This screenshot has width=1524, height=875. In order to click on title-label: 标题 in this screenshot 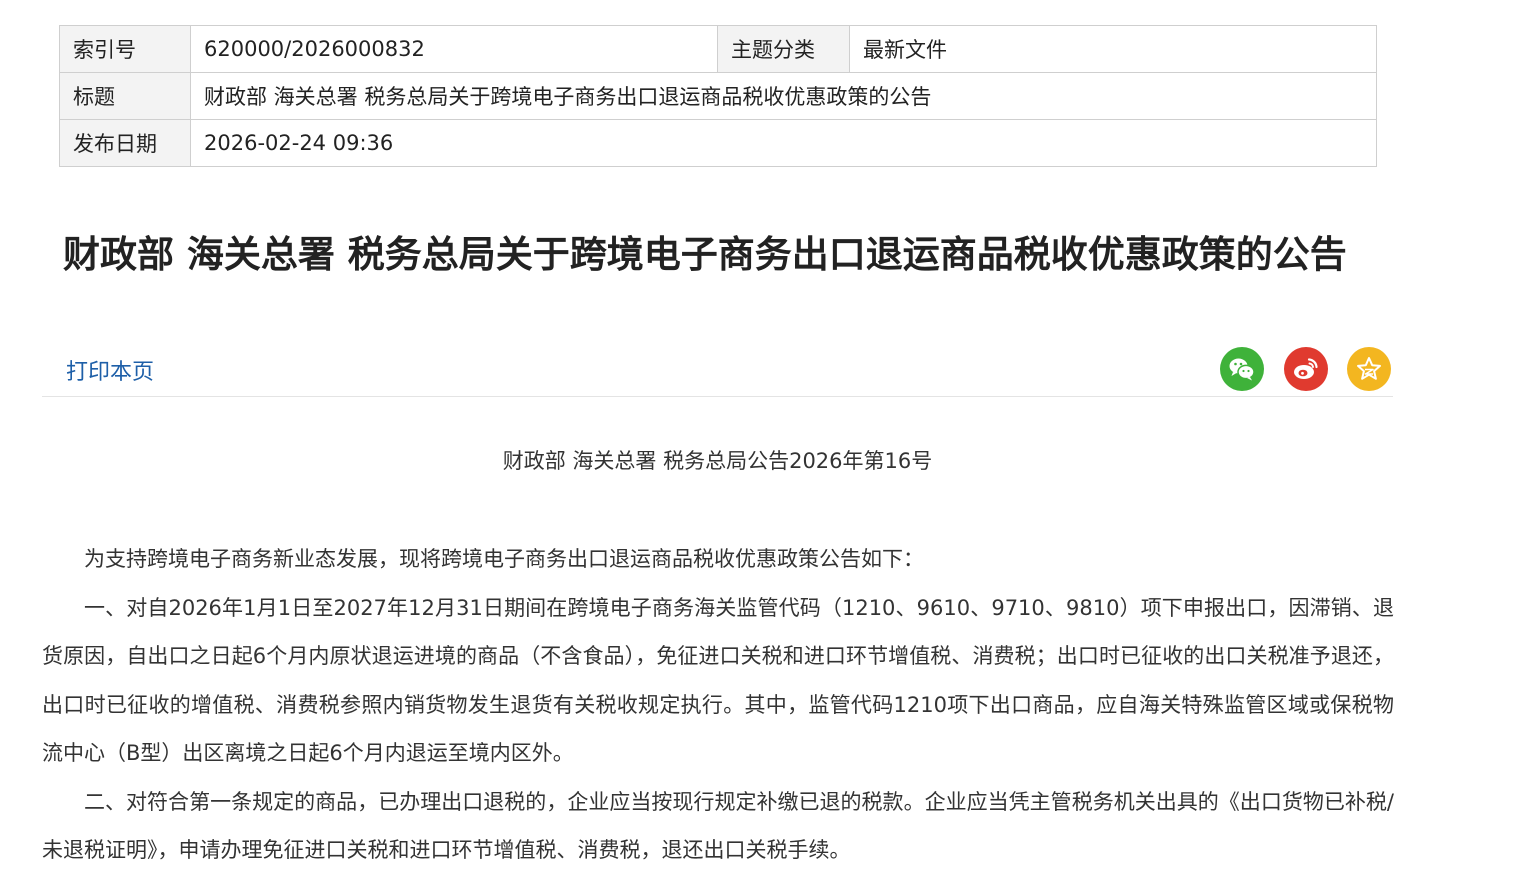, I will do `click(125, 96)`.